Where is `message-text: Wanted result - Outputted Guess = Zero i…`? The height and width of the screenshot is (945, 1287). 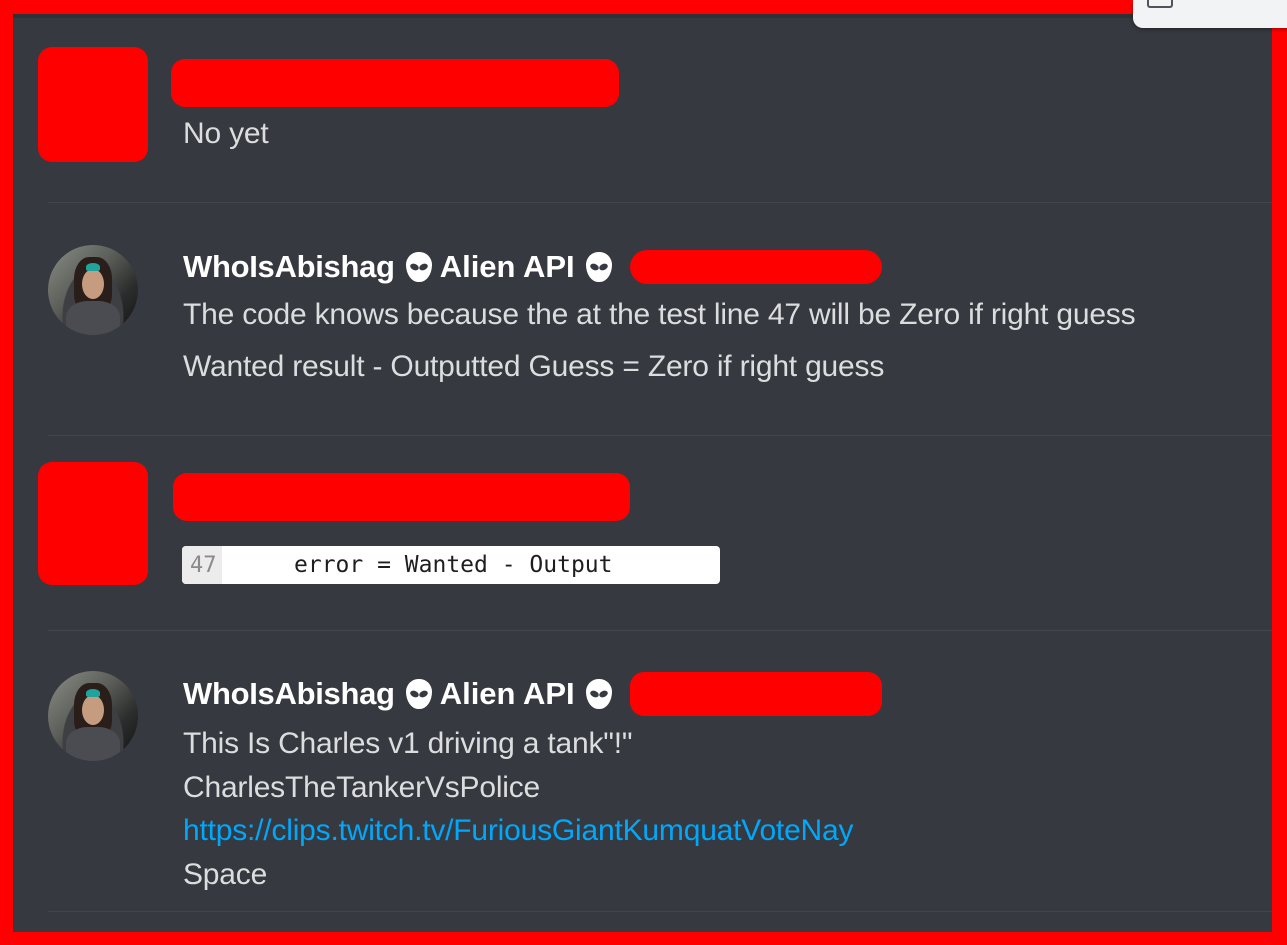
message-text: Wanted result - Outputted Guess = Zero i… is located at coordinates (534, 366).